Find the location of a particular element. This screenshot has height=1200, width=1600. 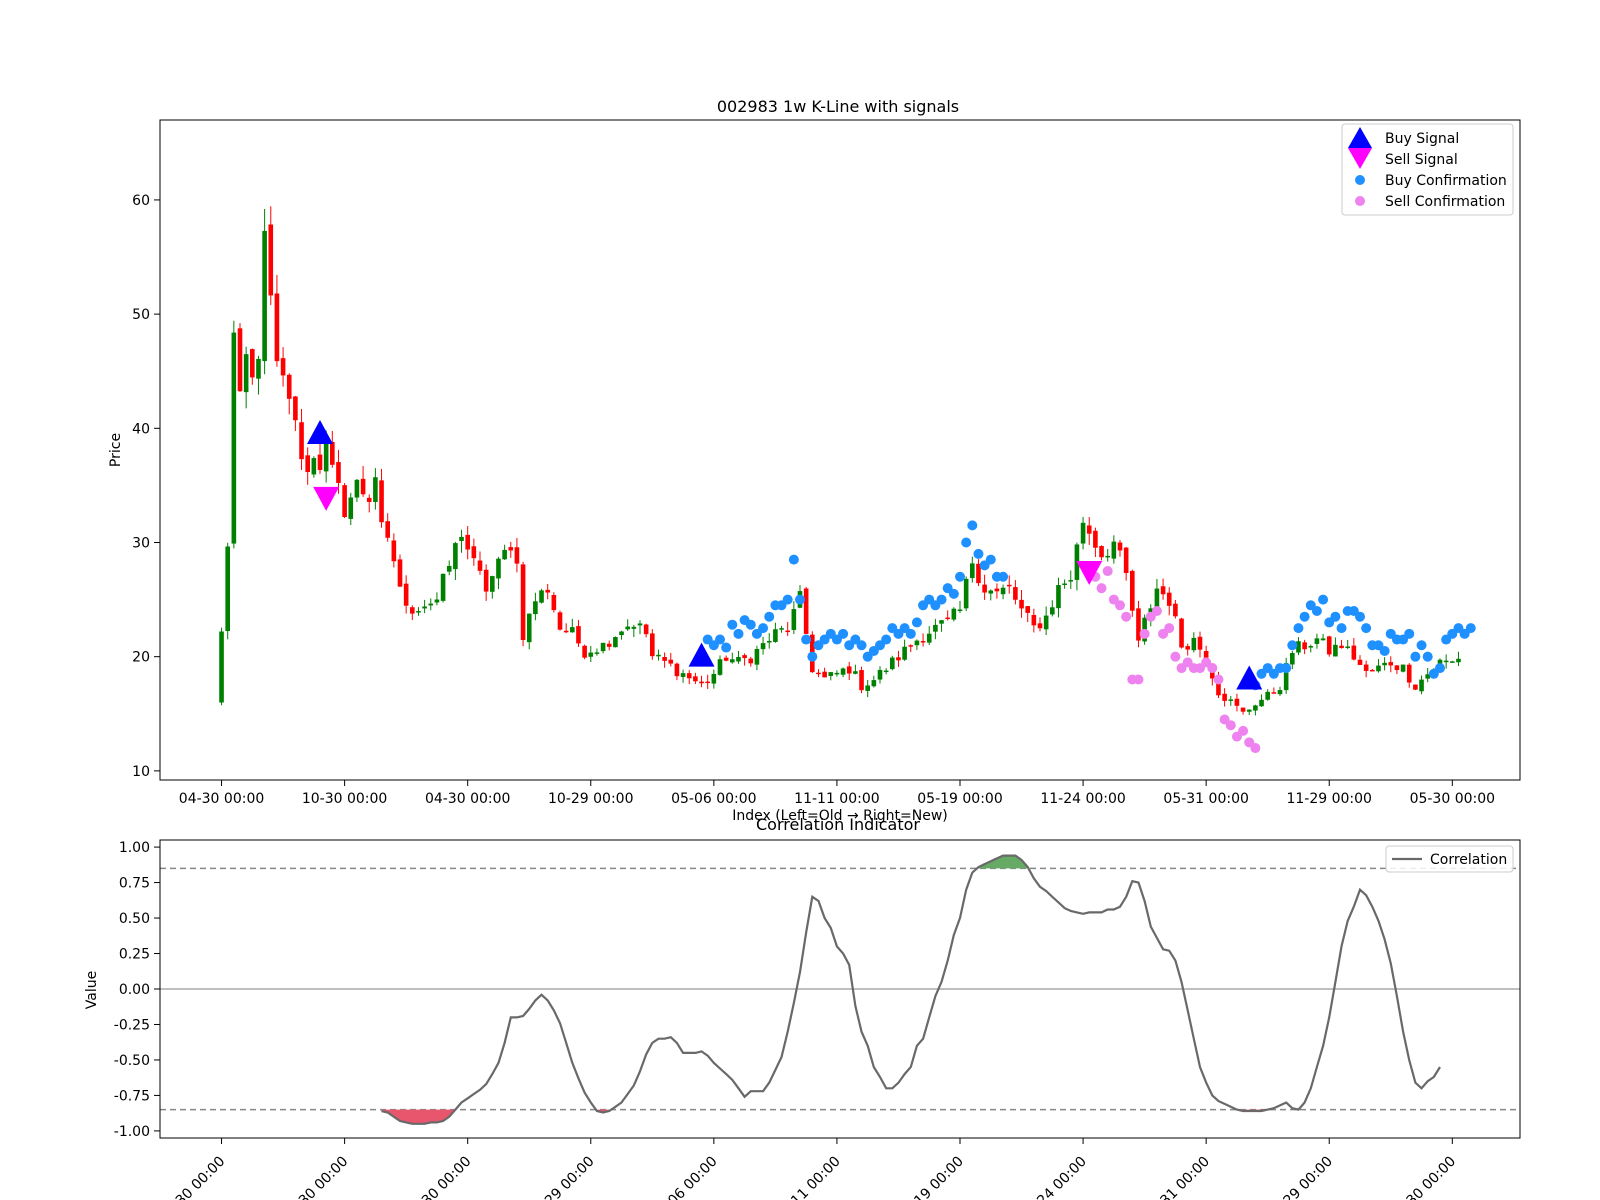

kline-x-tick-label: 05-30 00:00 is located at coordinates (1452, 799).